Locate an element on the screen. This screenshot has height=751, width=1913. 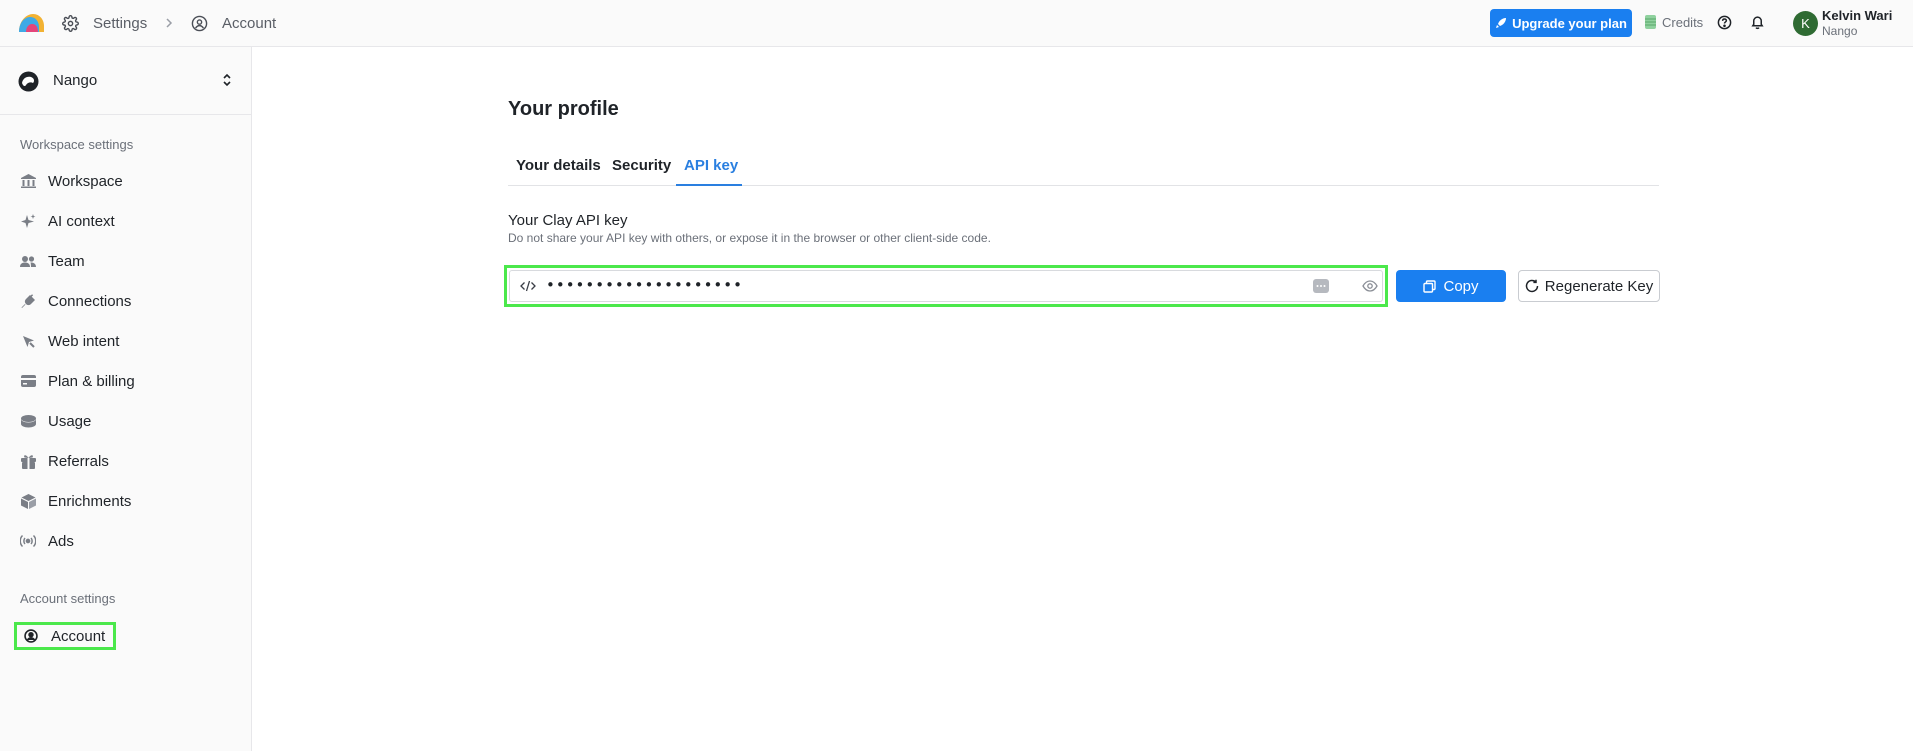
breadcrumb-settings-label: Settings is located at coordinates (120, 23).